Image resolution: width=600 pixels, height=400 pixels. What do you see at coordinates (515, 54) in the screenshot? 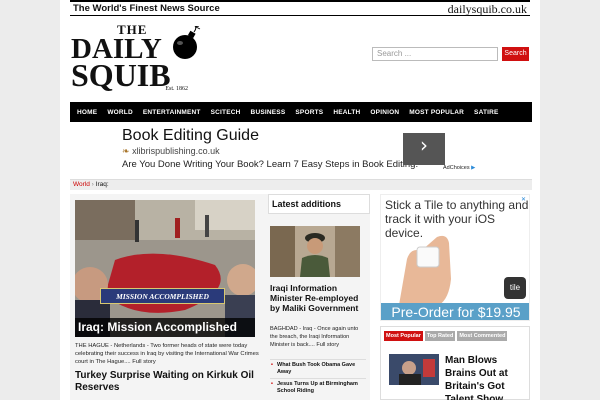
I see `search-button: Search` at bounding box center [515, 54].